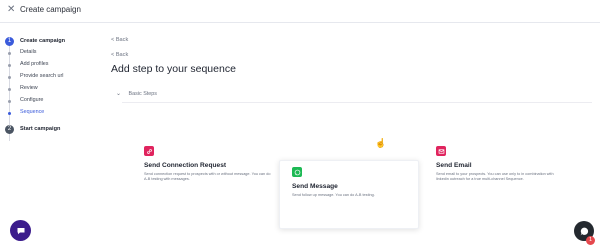 Image resolution: width=600 pixels, height=249 pixels. I want to click on email-icon, so click(441, 151).